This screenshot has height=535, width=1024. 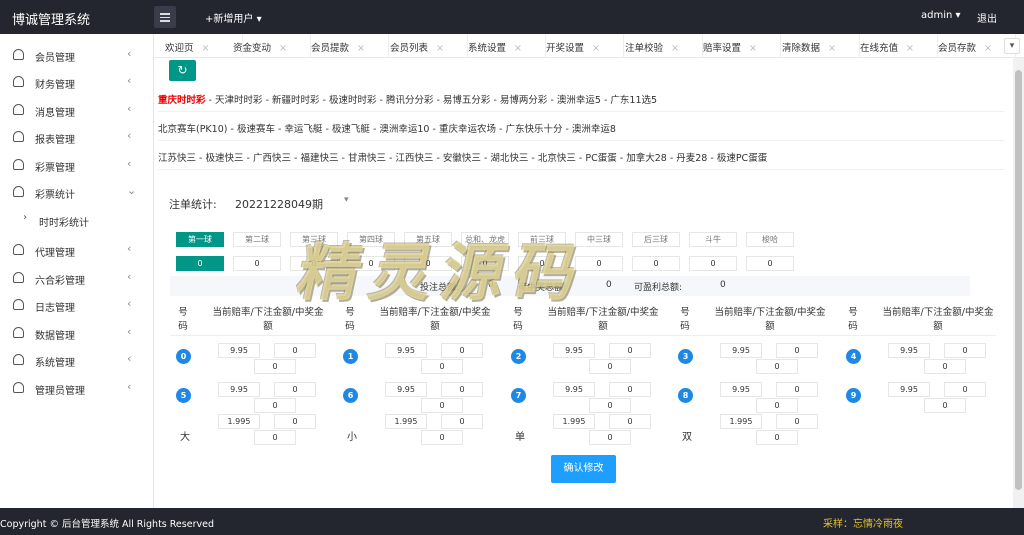 I want to click on sidebar-item: 报表管理 ‹, so click(x=77, y=137).